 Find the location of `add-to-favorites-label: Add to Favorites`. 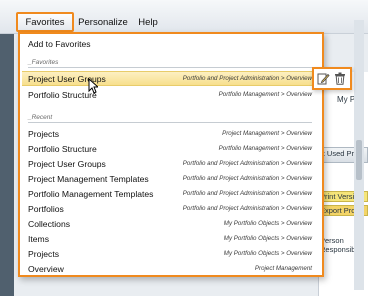

add-to-favorites-label: Add to Favorites is located at coordinates (59, 44).